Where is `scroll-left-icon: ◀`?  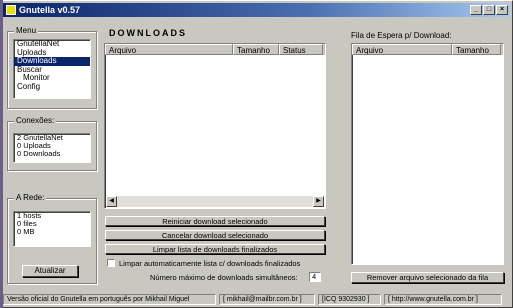 scroll-left-icon: ◀ is located at coordinates (111, 201).